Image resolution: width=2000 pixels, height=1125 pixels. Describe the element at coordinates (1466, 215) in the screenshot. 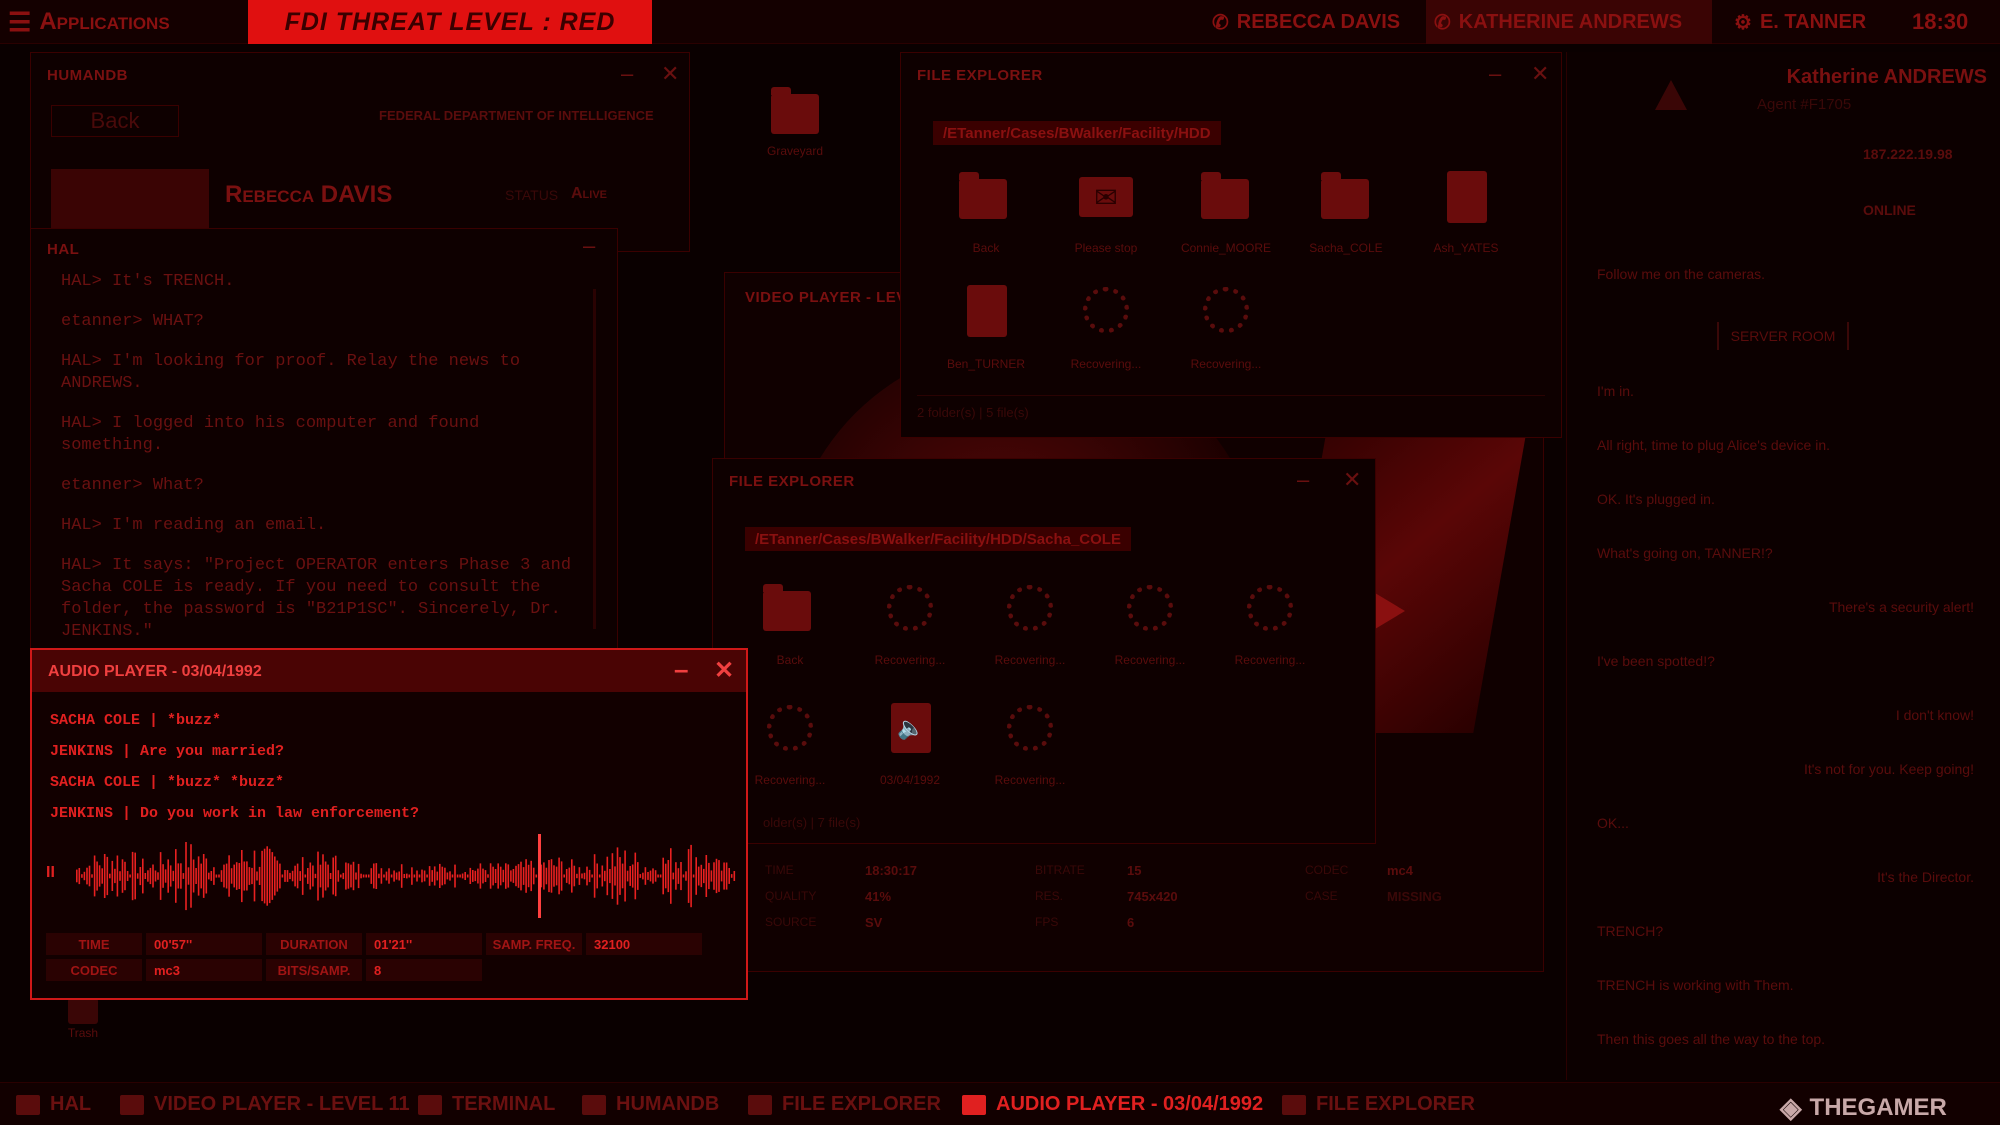

I see `file-item-locked: Ash_YATES` at that location.